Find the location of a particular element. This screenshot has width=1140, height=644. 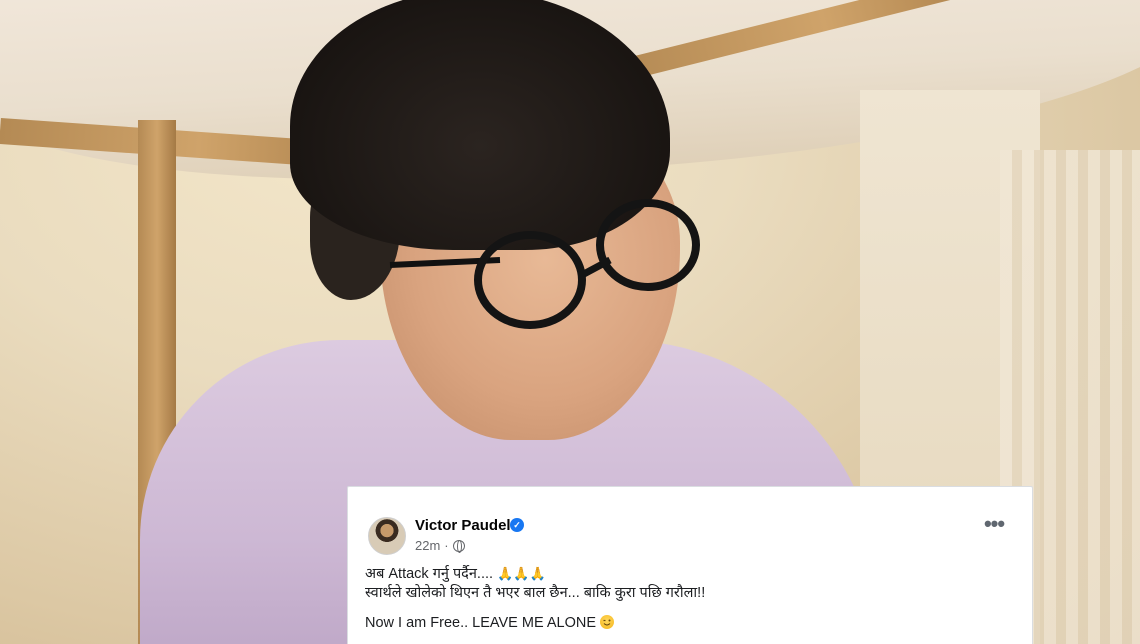

globe-icon is located at coordinates (458, 546).